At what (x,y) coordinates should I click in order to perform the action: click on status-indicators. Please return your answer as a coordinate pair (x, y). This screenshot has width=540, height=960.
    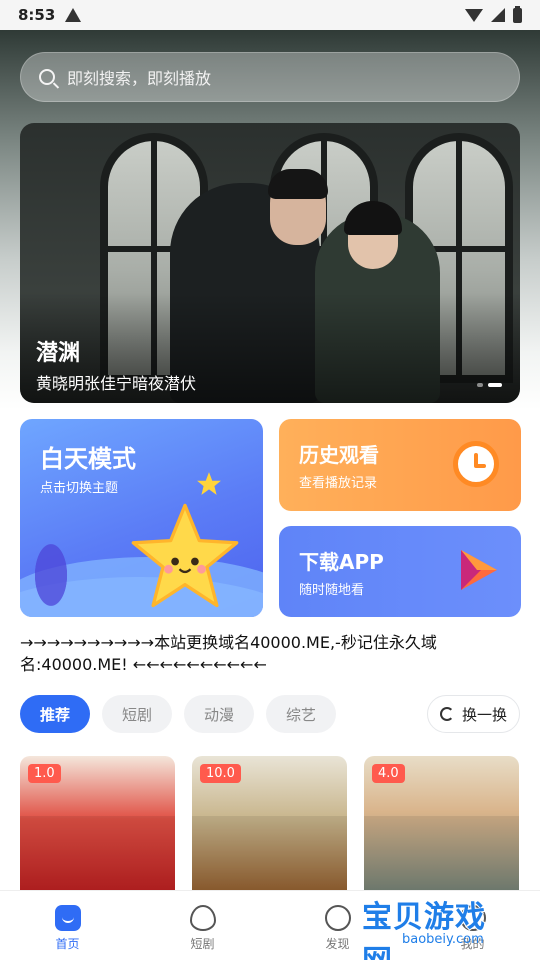
    Looking at the image, I should click on (493, 14).